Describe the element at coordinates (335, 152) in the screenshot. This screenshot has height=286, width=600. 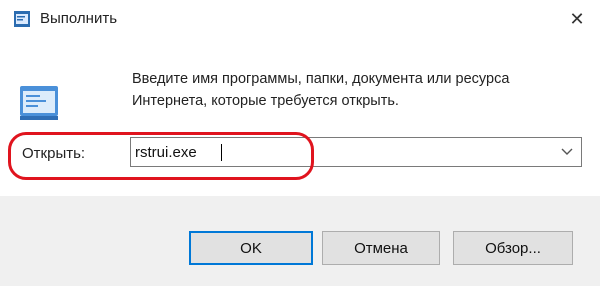
I see `open-input` at that location.